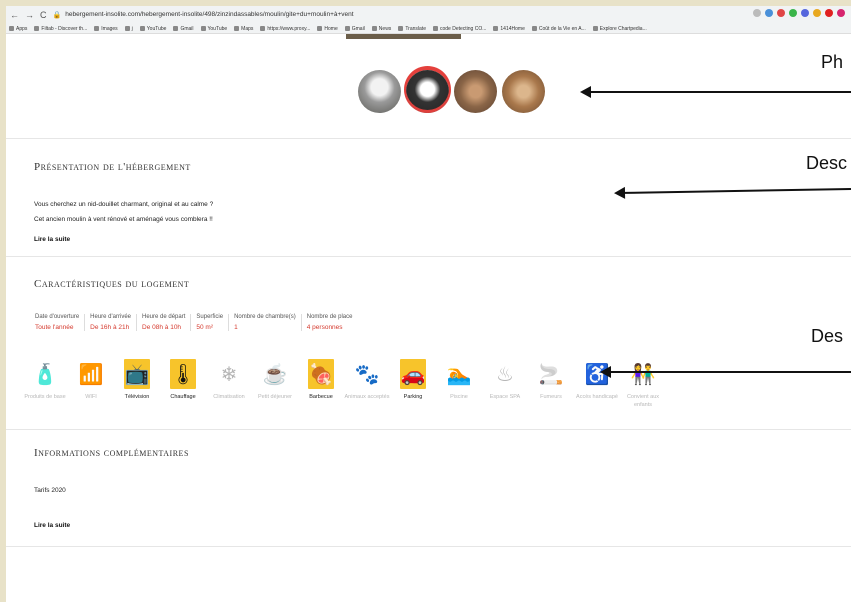  I want to click on characteristic-value: De 16h à 21h, so click(110, 327).